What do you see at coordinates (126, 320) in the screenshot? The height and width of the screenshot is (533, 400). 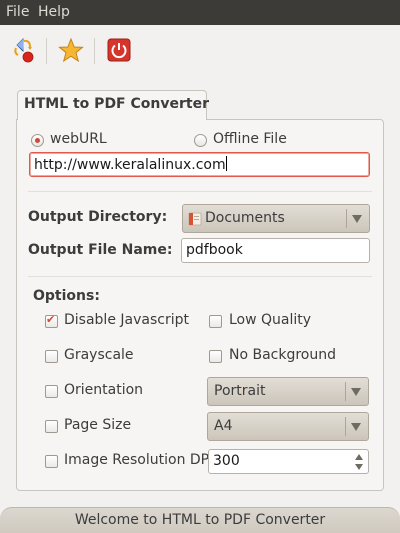 I see `disable-javascript-label: Disable Javascript` at bounding box center [126, 320].